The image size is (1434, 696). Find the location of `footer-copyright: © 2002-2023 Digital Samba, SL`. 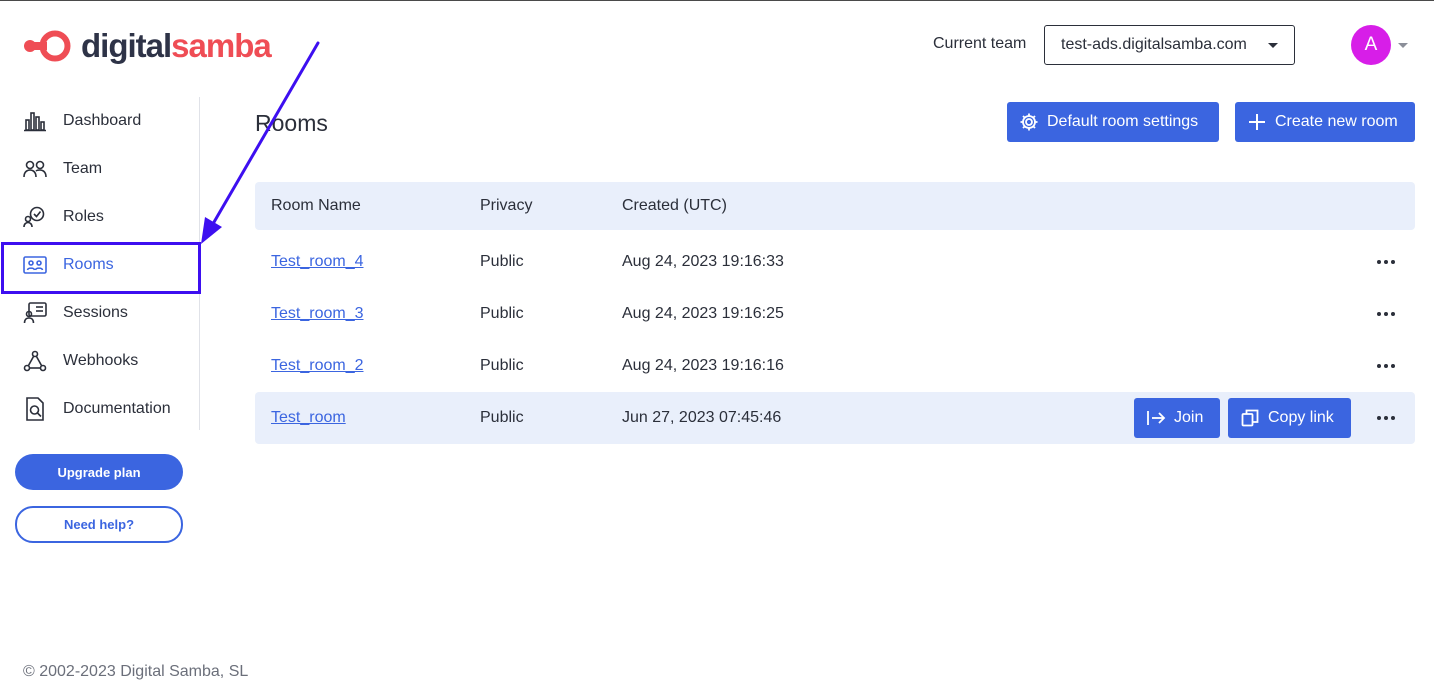

footer-copyright: © 2002-2023 Digital Samba, SL is located at coordinates (136, 671).